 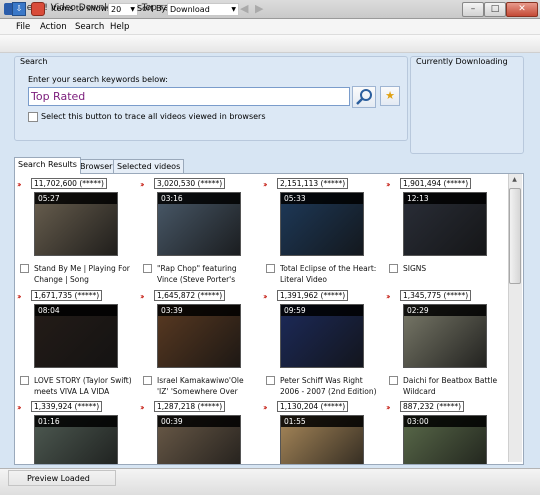 What do you see at coordinates (522, 9) in the screenshot?
I see `close-button: ✕` at bounding box center [522, 9].